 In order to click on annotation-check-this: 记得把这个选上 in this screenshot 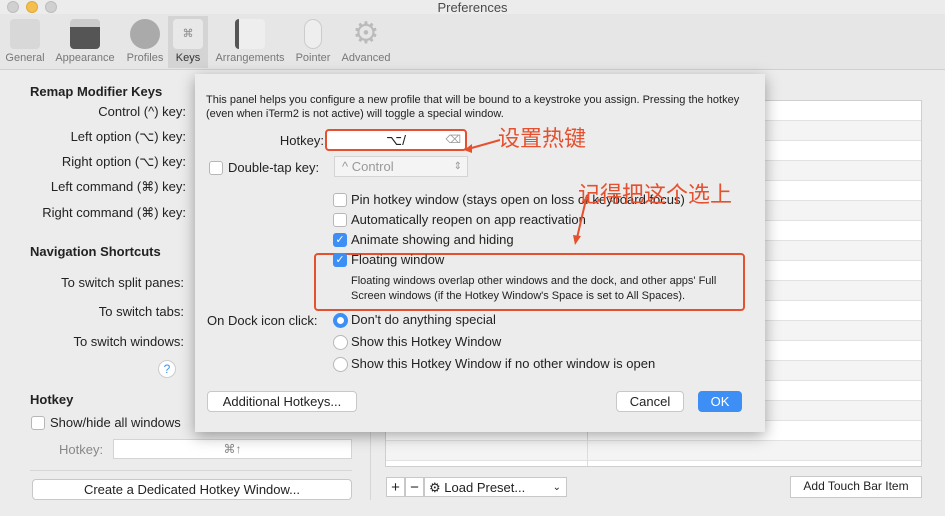, I will do `click(655, 194)`.